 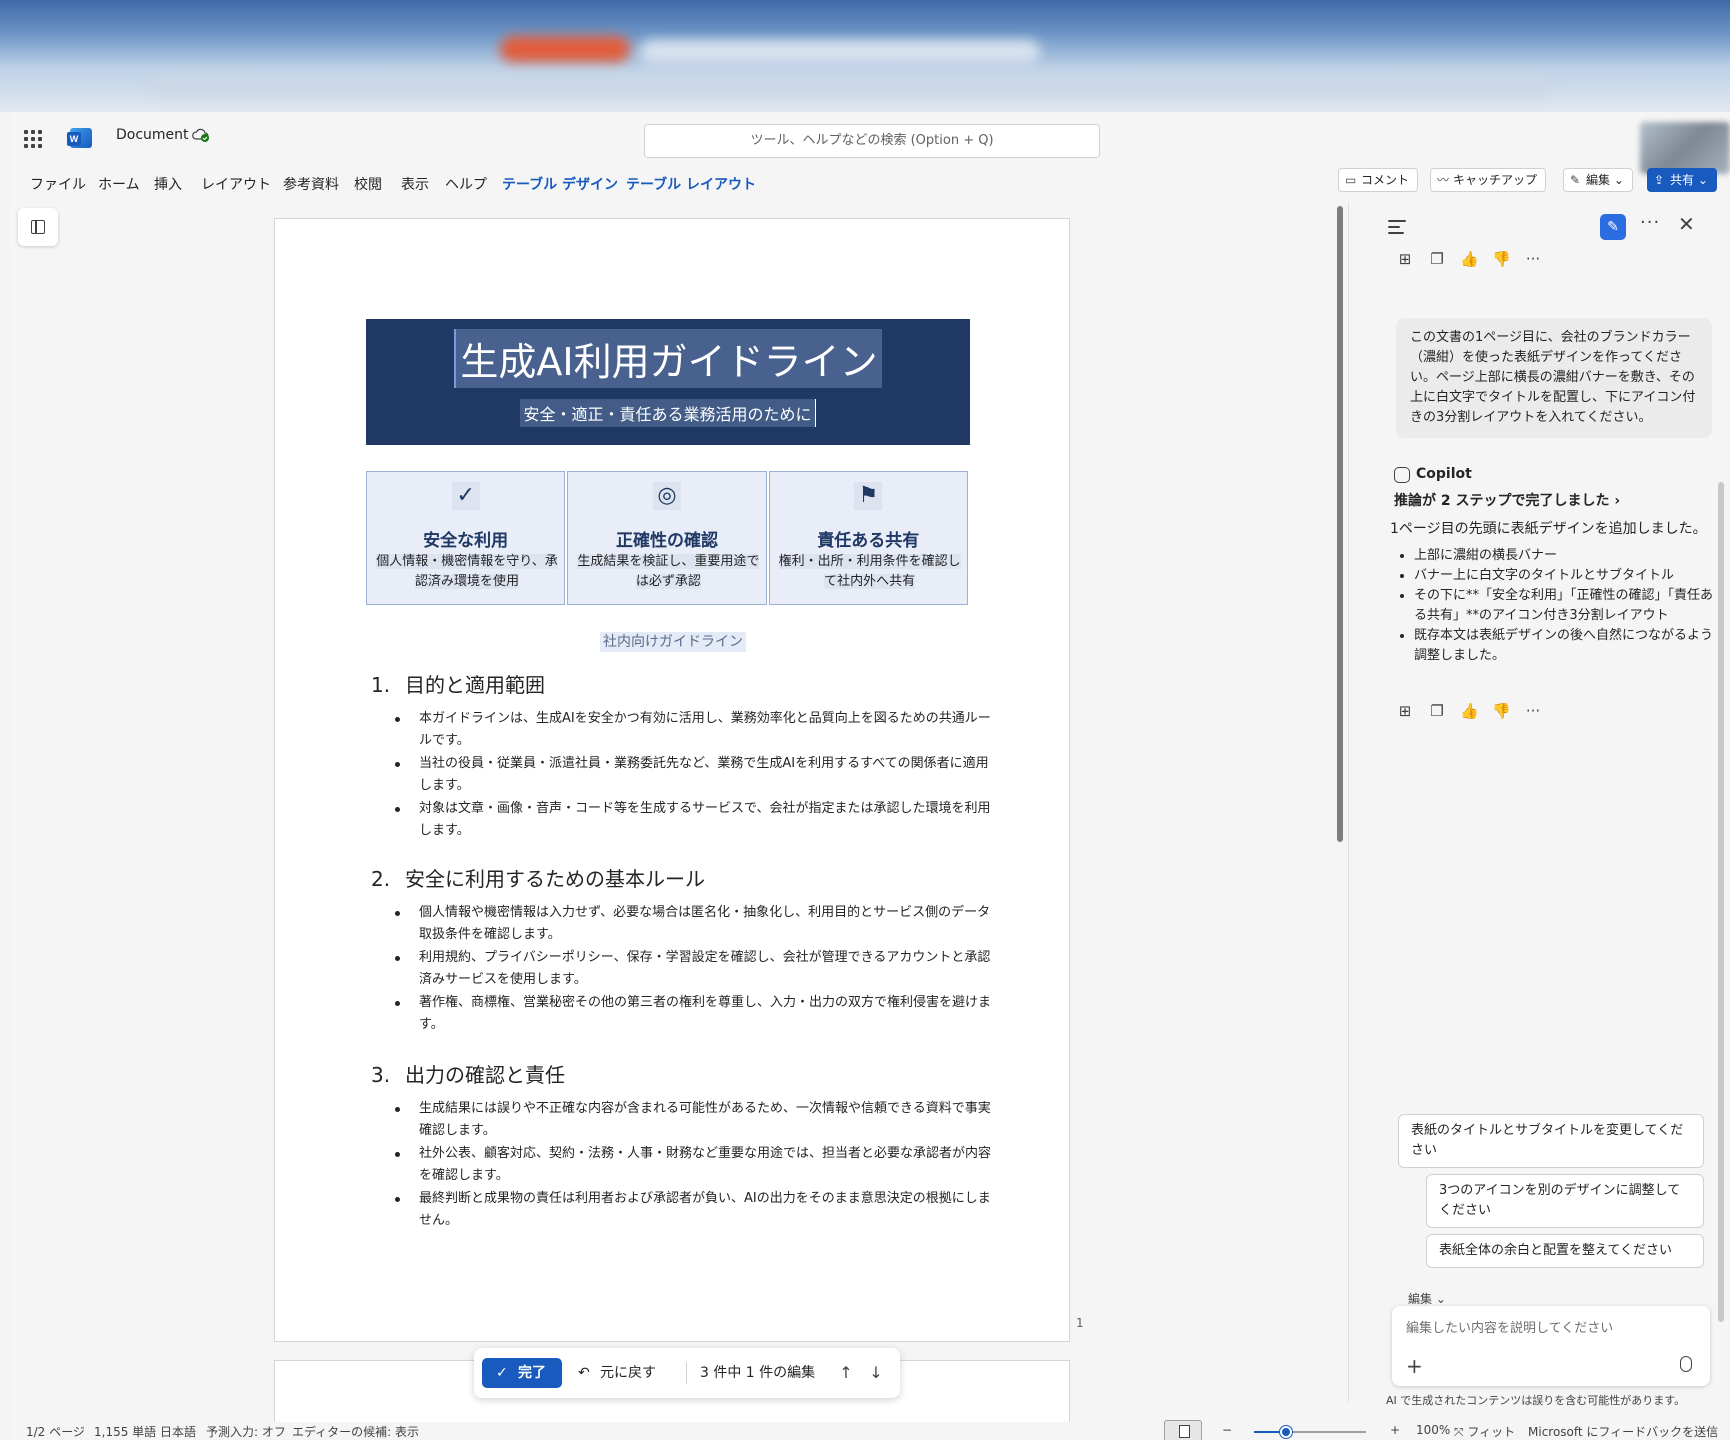 What do you see at coordinates (1484, 1431) in the screenshot?
I see `fit-button: ⤧ フィット` at bounding box center [1484, 1431].